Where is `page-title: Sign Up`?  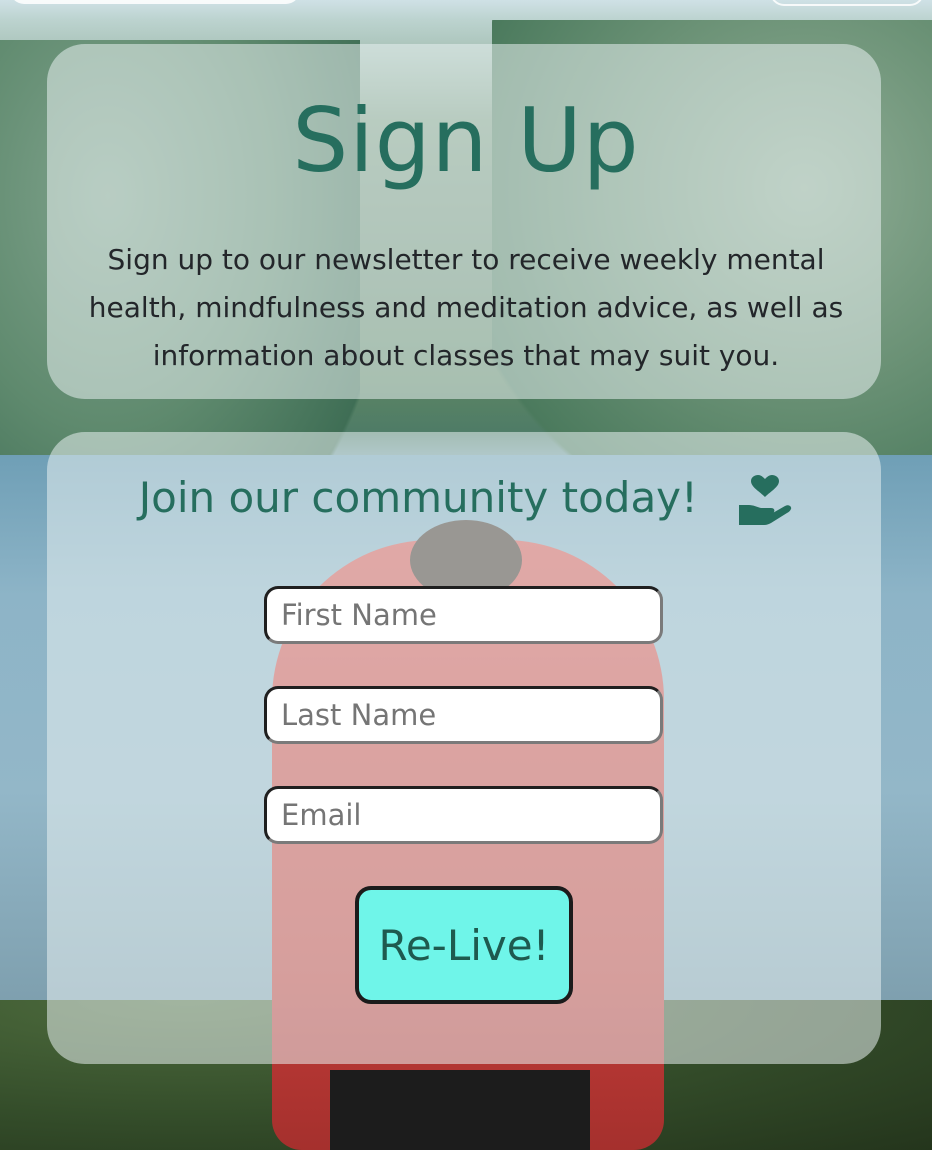
page-title: Sign Up is located at coordinates (466, 140).